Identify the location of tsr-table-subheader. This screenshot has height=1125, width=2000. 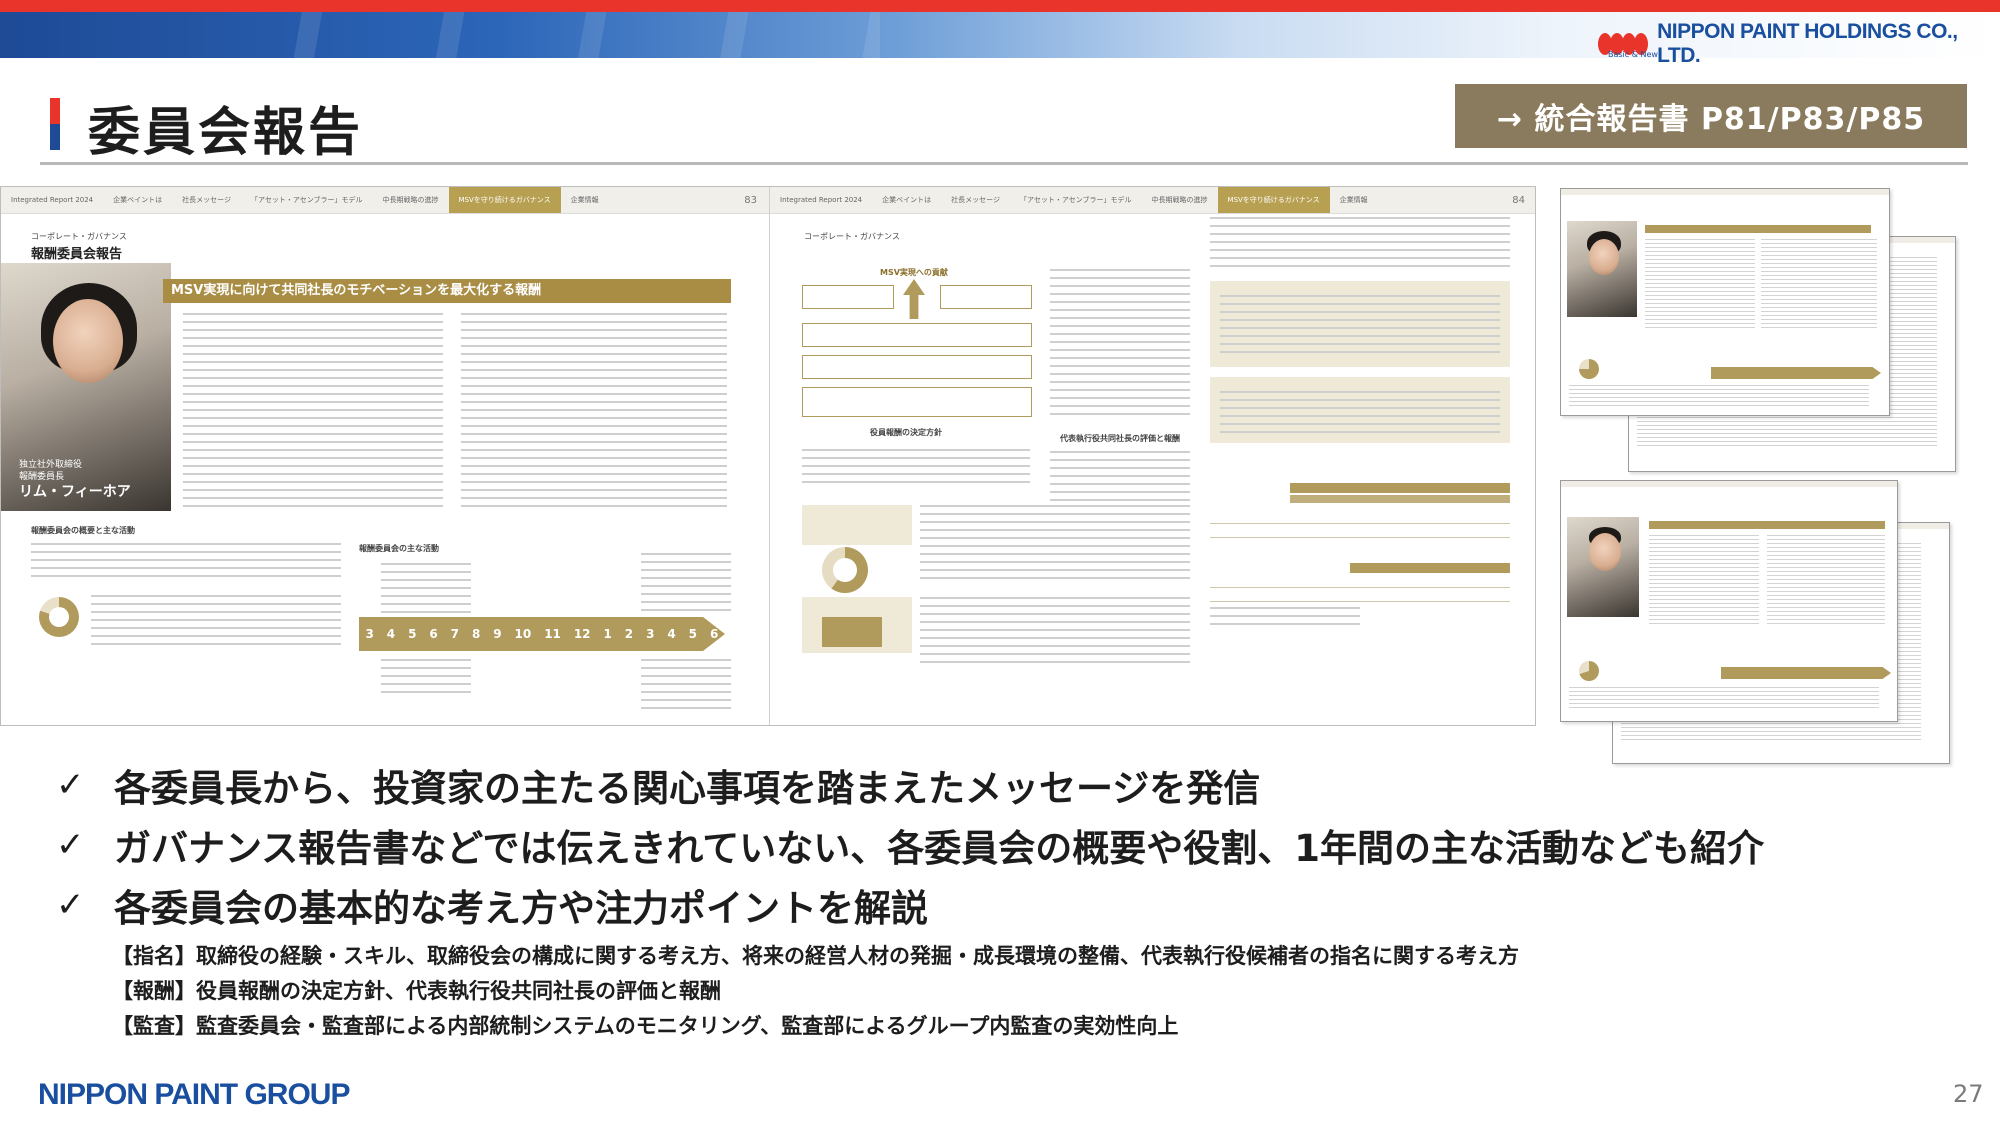
(1400, 499).